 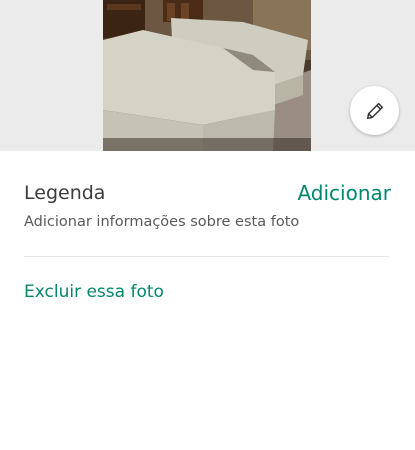 I want to click on delete-photo-button: Excluir essa foto, so click(x=94, y=292).